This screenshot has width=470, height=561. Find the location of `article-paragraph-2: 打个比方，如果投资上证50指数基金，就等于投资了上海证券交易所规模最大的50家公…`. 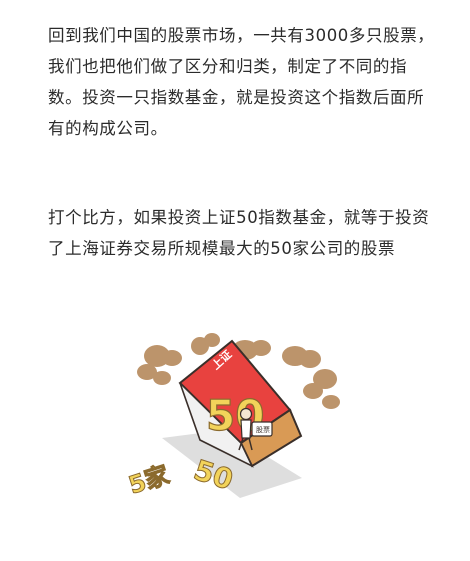

article-paragraph-2: 打个比方，如果投资上证50指数基金，就等于投资了上海证券交易所规模最大的50家公… is located at coordinates (239, 233).